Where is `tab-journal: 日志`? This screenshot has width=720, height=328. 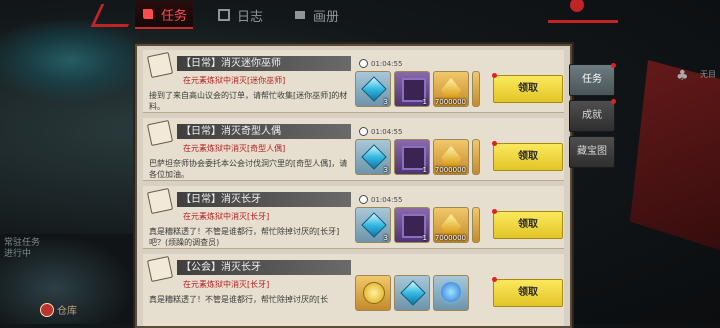 tab-journal: 日志 is located at coordinates (240, 15).